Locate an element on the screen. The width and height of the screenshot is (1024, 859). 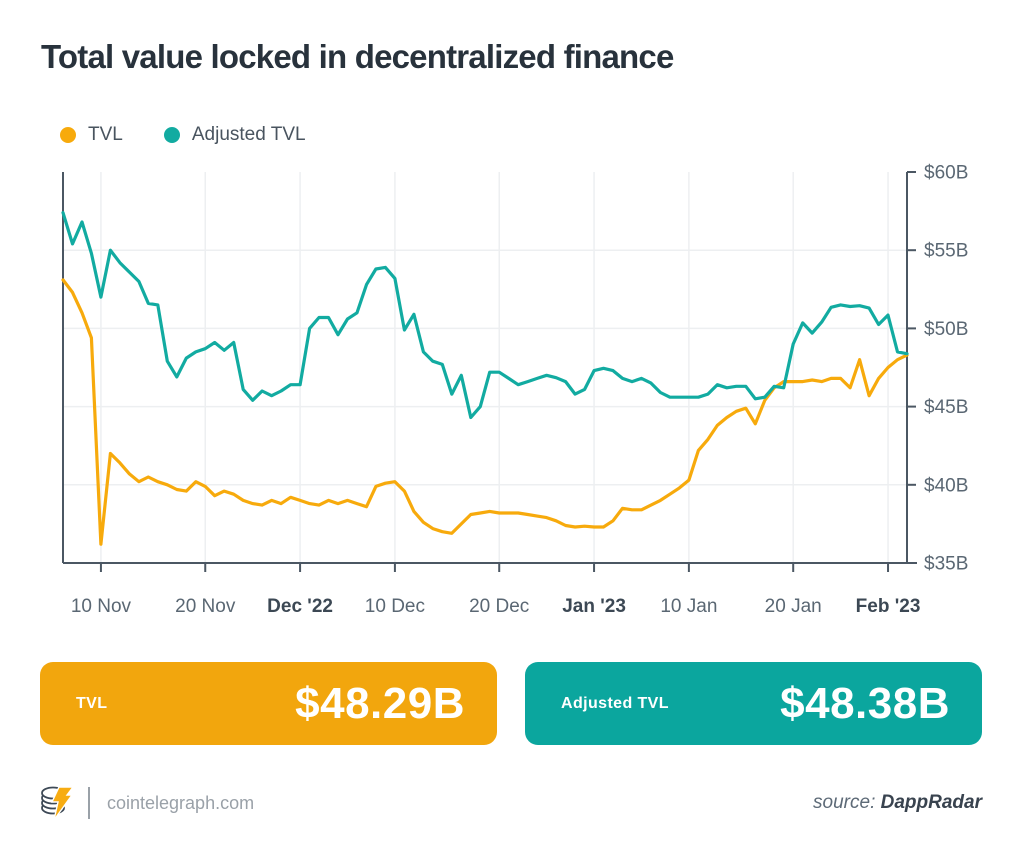
x-tick-label: 10 Dec is located at coordinates (395, 606).